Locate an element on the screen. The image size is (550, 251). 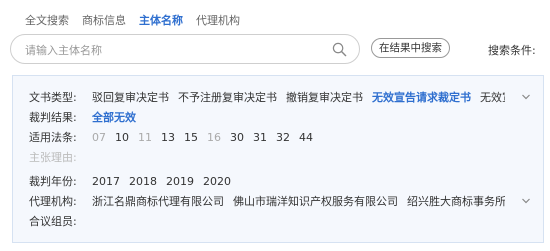
filter-label: 主张理由: is located at coordinates (53, 157).